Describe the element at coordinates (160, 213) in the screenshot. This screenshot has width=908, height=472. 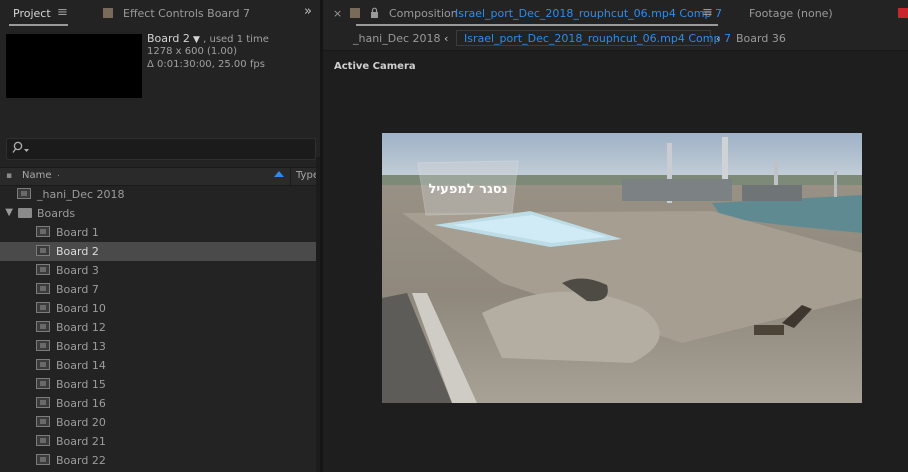
I see `list-item: ▶ Boards` at that location.